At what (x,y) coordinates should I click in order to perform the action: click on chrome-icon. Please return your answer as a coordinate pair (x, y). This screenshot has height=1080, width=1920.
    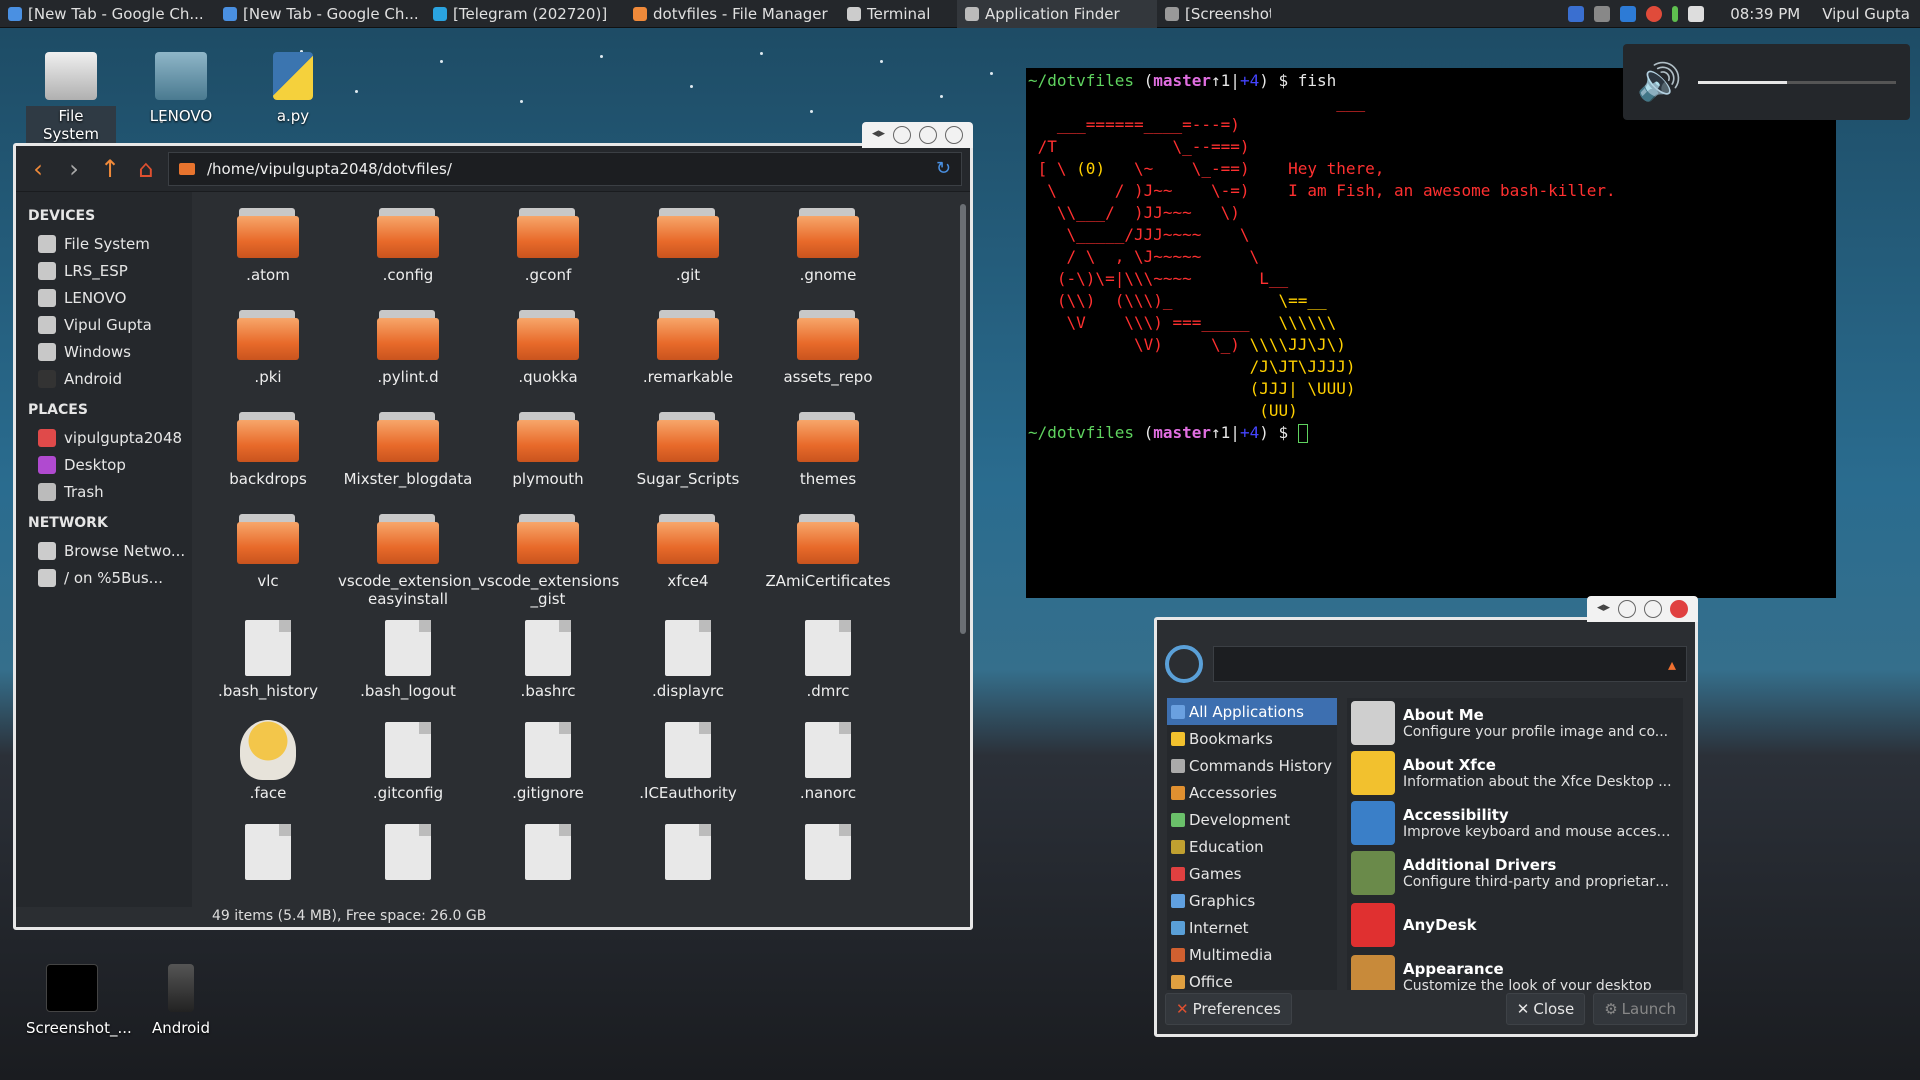
    Looking at the image, I should click on (1654, 13).